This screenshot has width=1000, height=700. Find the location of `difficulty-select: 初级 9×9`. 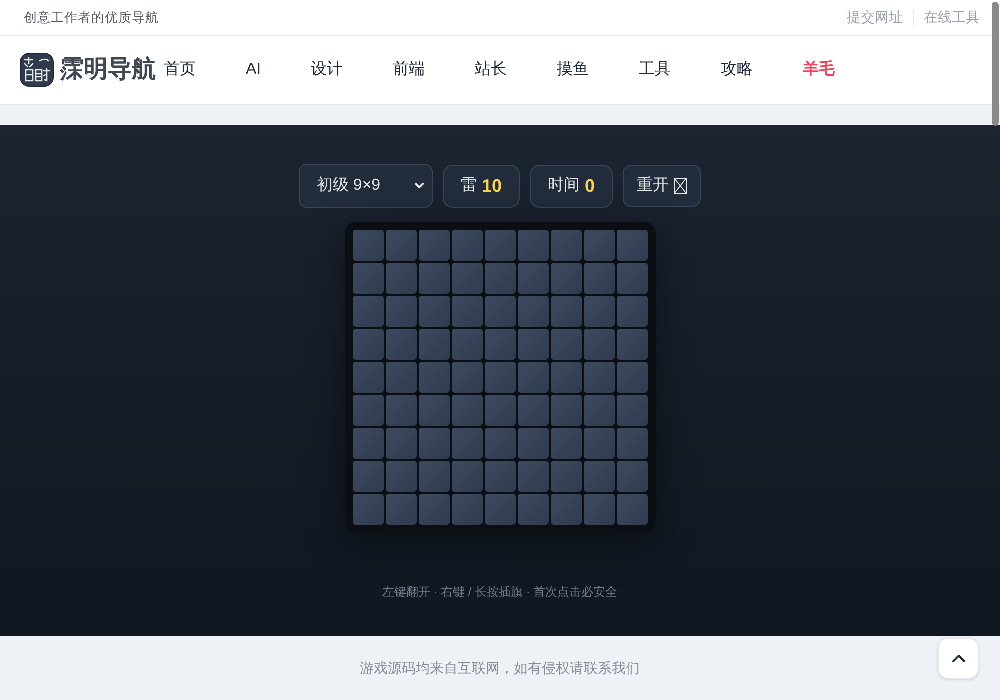

difficulty-select: 初级 9×9 is located at coordinates (365, 186).